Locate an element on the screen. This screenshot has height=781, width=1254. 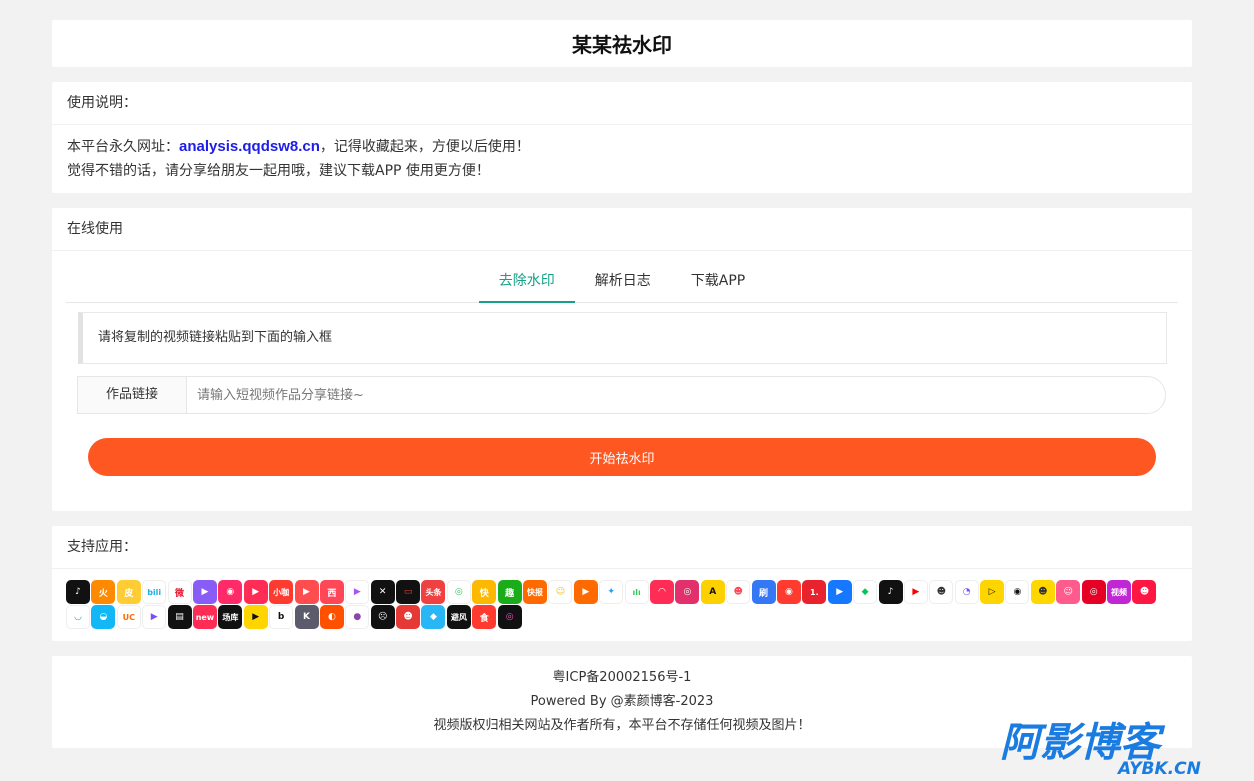
tab-bar: 去除水印 解析日志 下载APP is located at coordinates (622, 281).